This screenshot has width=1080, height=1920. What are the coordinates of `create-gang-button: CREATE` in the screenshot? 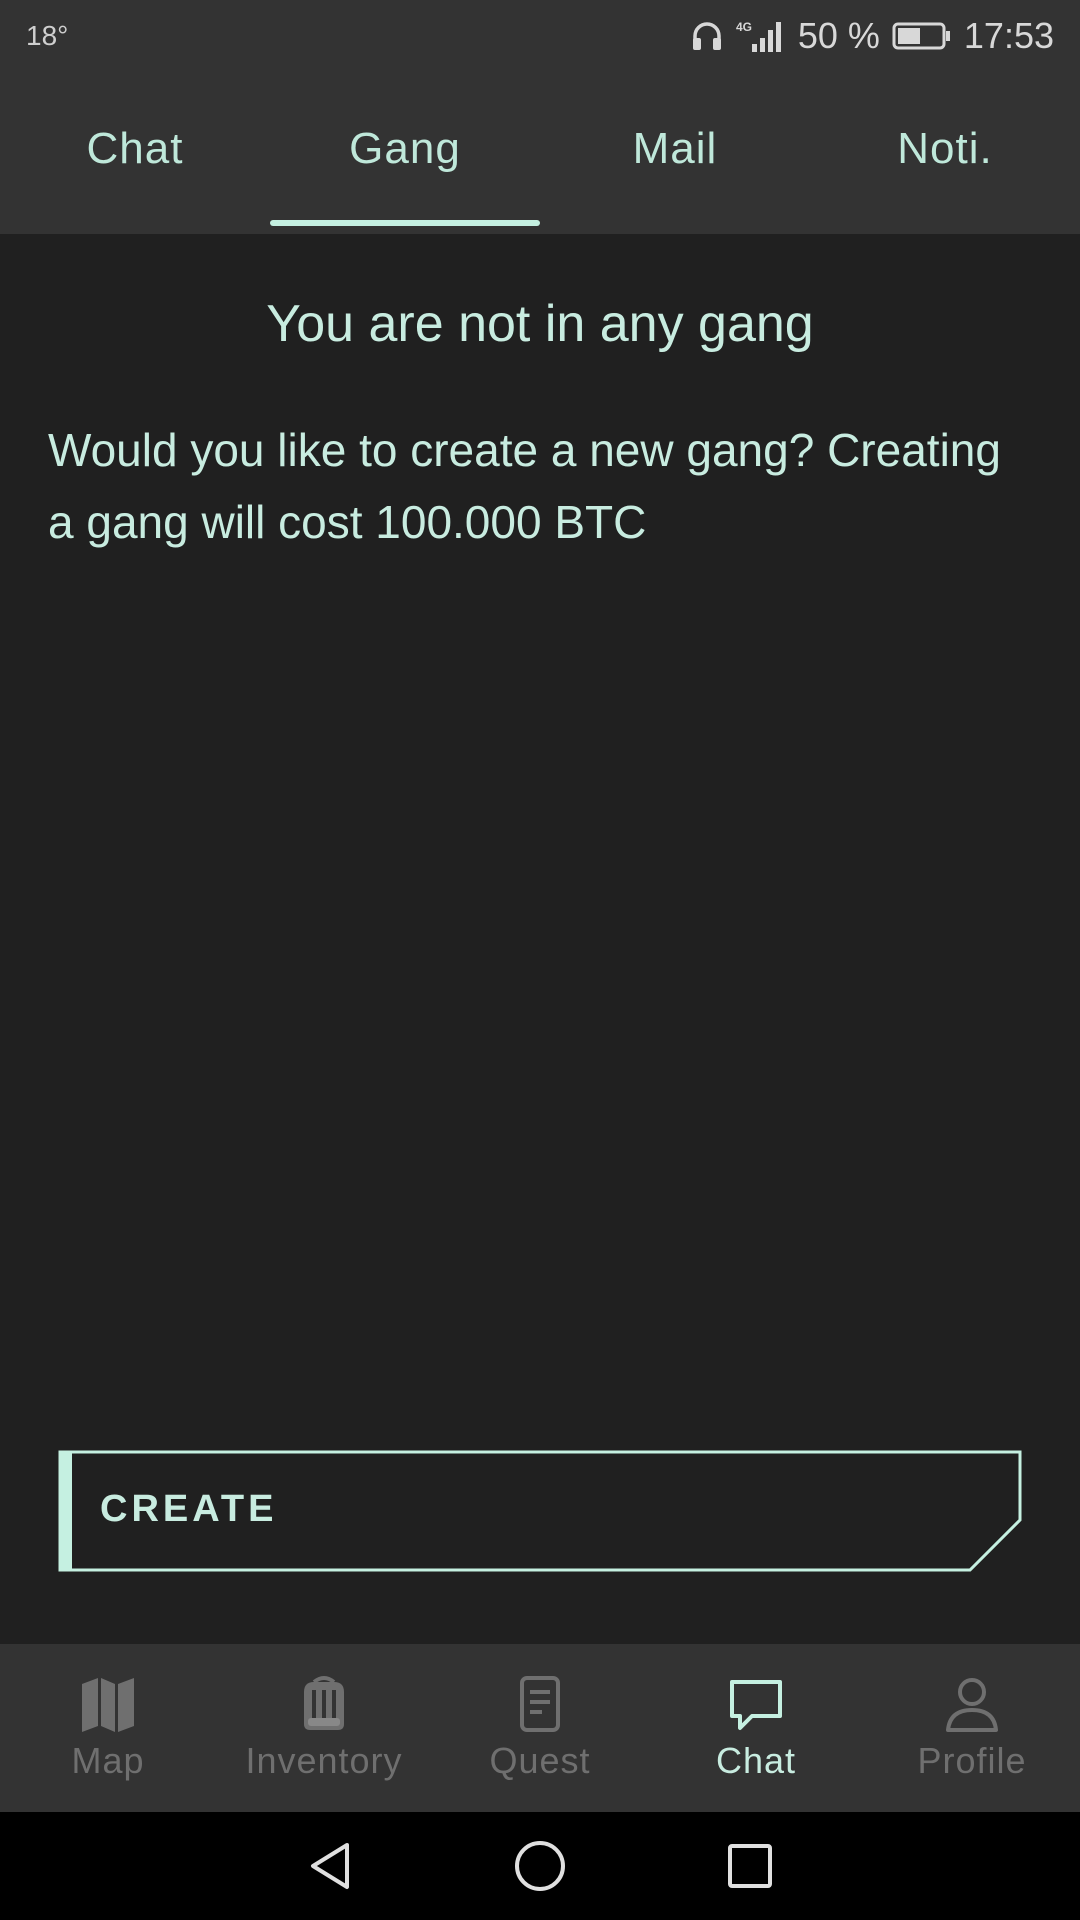 It's located at (540, 1512).